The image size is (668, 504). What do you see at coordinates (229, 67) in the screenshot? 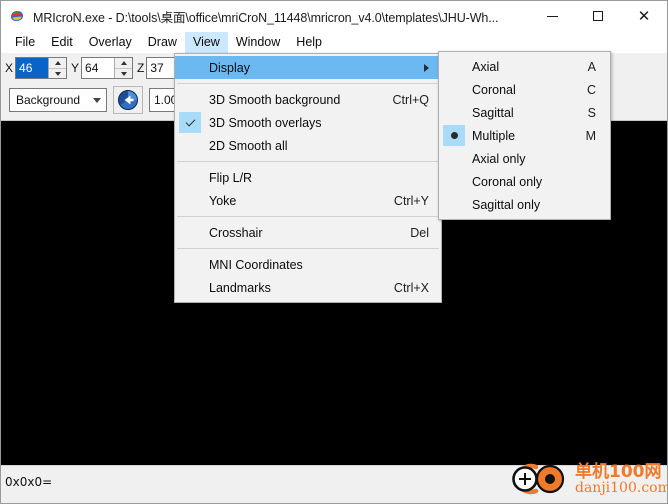
I see `menu-item-display-label: Display` at bounding box center [229, 67].